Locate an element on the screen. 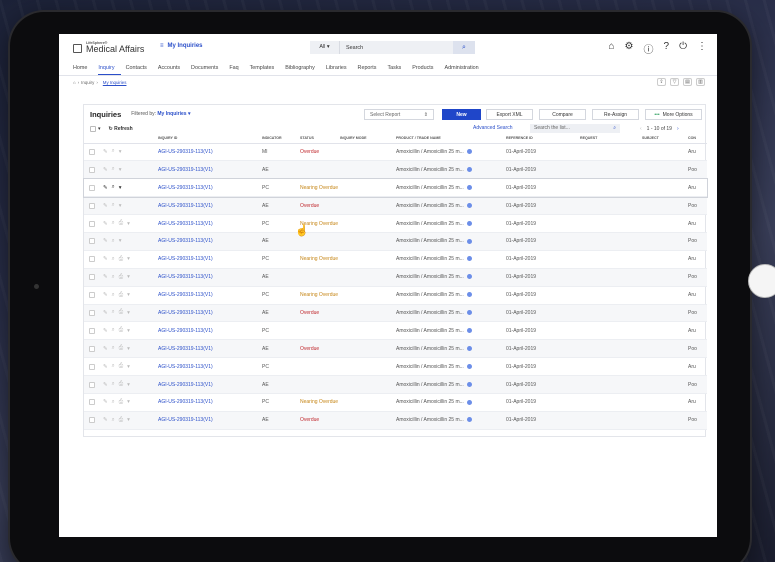 This screenshot has width=775, height=562. column-header: REQUEST is located at coordinates (609, 139).